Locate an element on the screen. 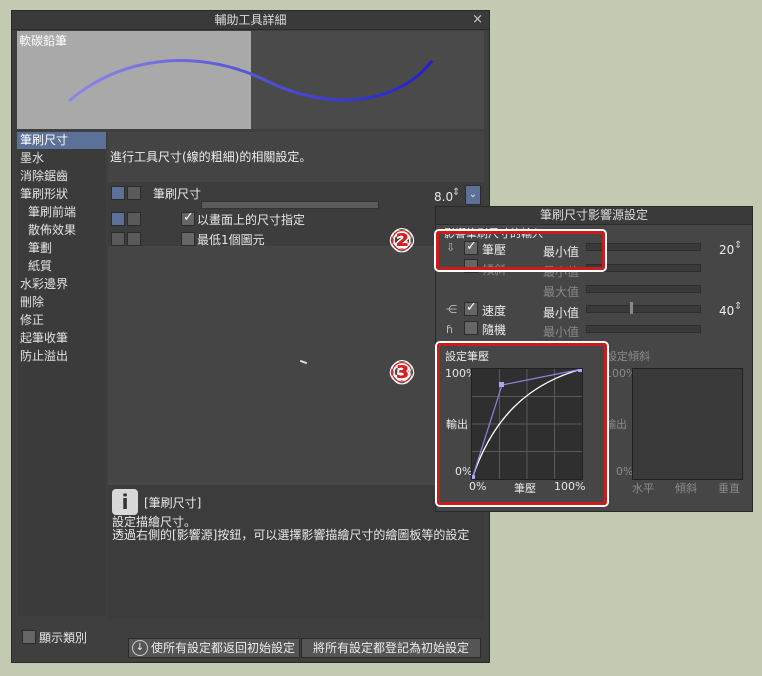  sidebar-item-prevent-overflow: 防止溢出 is located at coordinates (61, 356).